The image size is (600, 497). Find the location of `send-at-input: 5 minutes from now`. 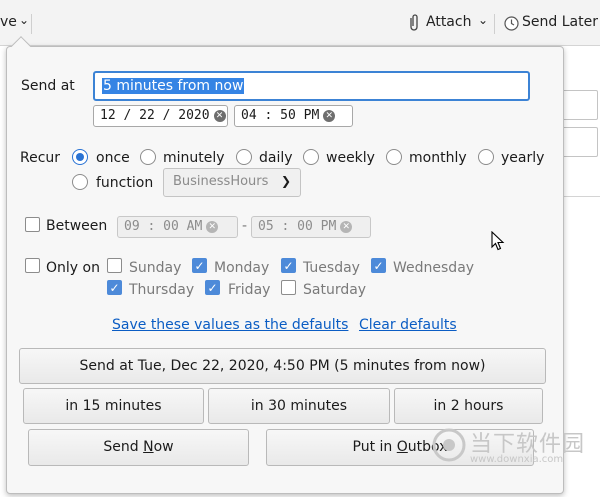

send-at-input: 5 minutes from now is located at coordinates (311, 86).